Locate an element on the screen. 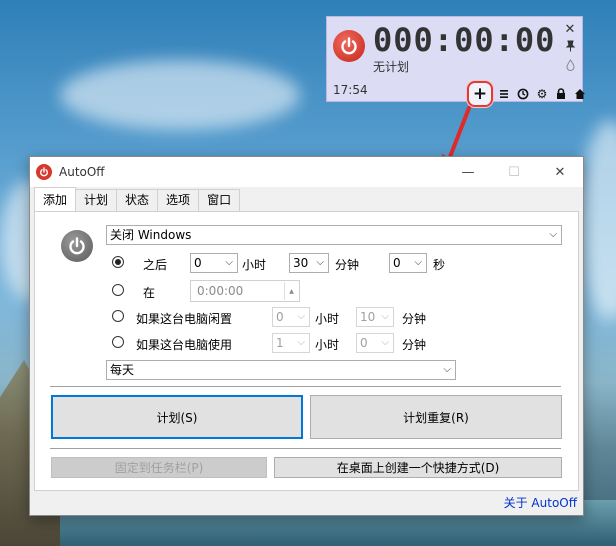 Image resolution: width=616 pixels, height=546 pixels. tab-status: 状态 is located at coordinates (137, 200).